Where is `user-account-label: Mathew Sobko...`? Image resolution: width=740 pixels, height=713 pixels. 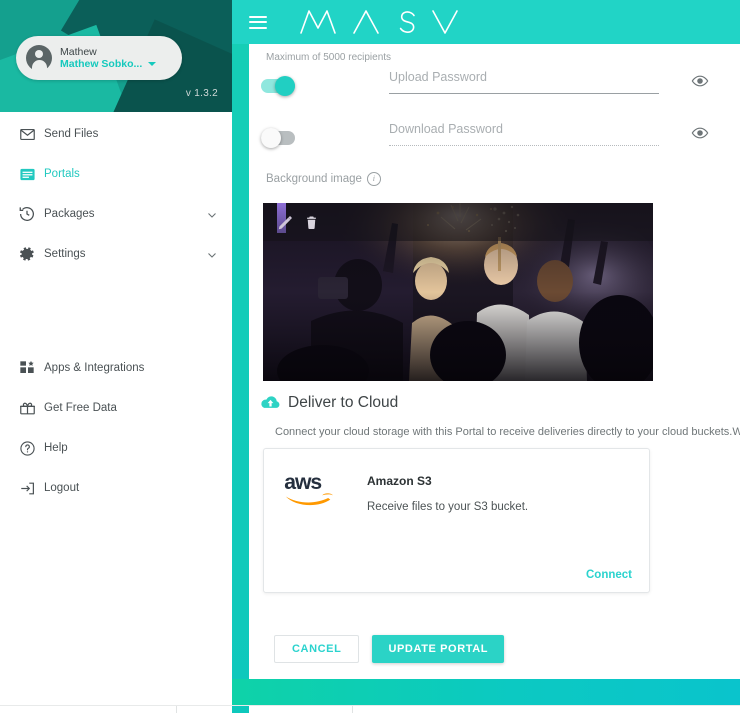 user-account-label: Mathew Sobko... is located at coordinates (101, 64).